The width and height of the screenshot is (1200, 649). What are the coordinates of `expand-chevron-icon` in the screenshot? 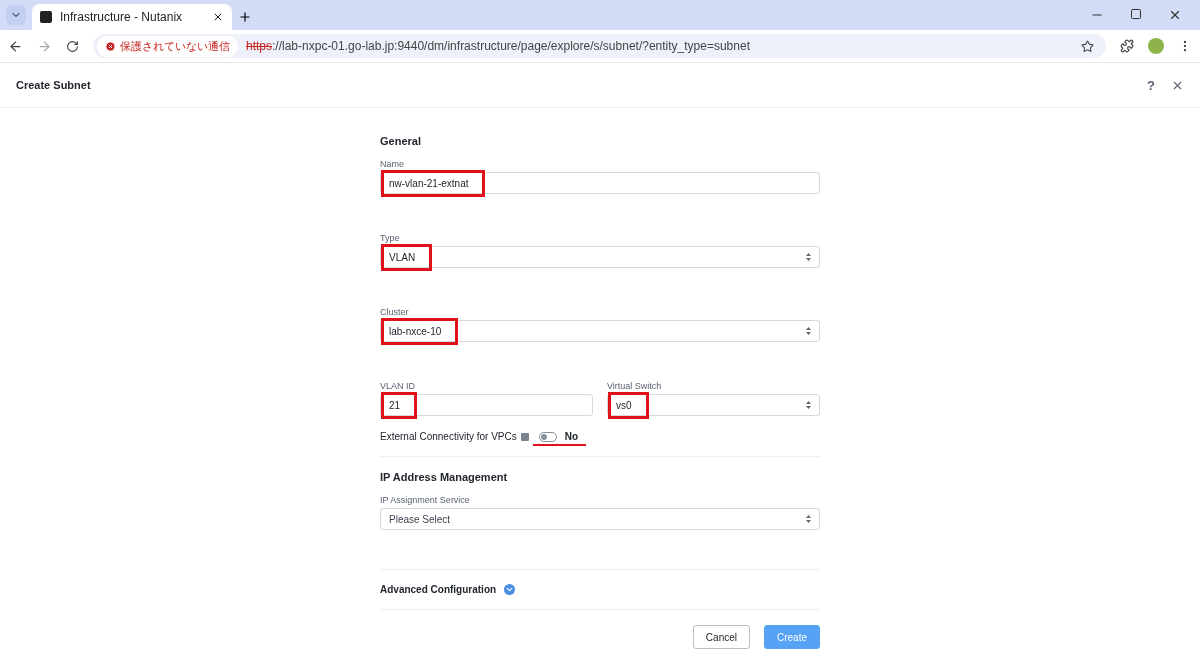 It's located at (510, 589).